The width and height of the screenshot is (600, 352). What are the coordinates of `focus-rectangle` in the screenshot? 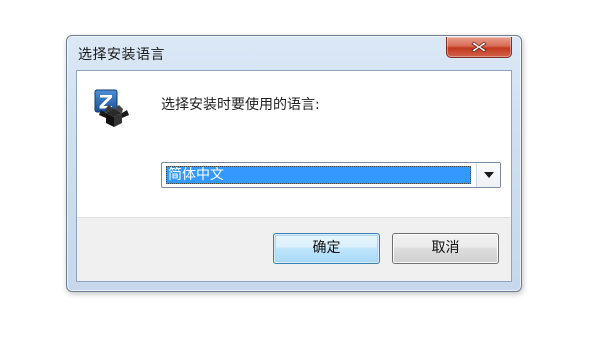 It's located at (318, 175).